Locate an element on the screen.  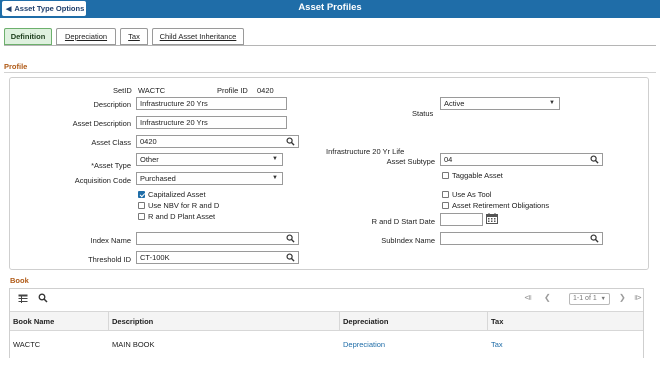
page-header: ◀ Asset Type Options Asset Profiles is located at coordinates (330, 9).